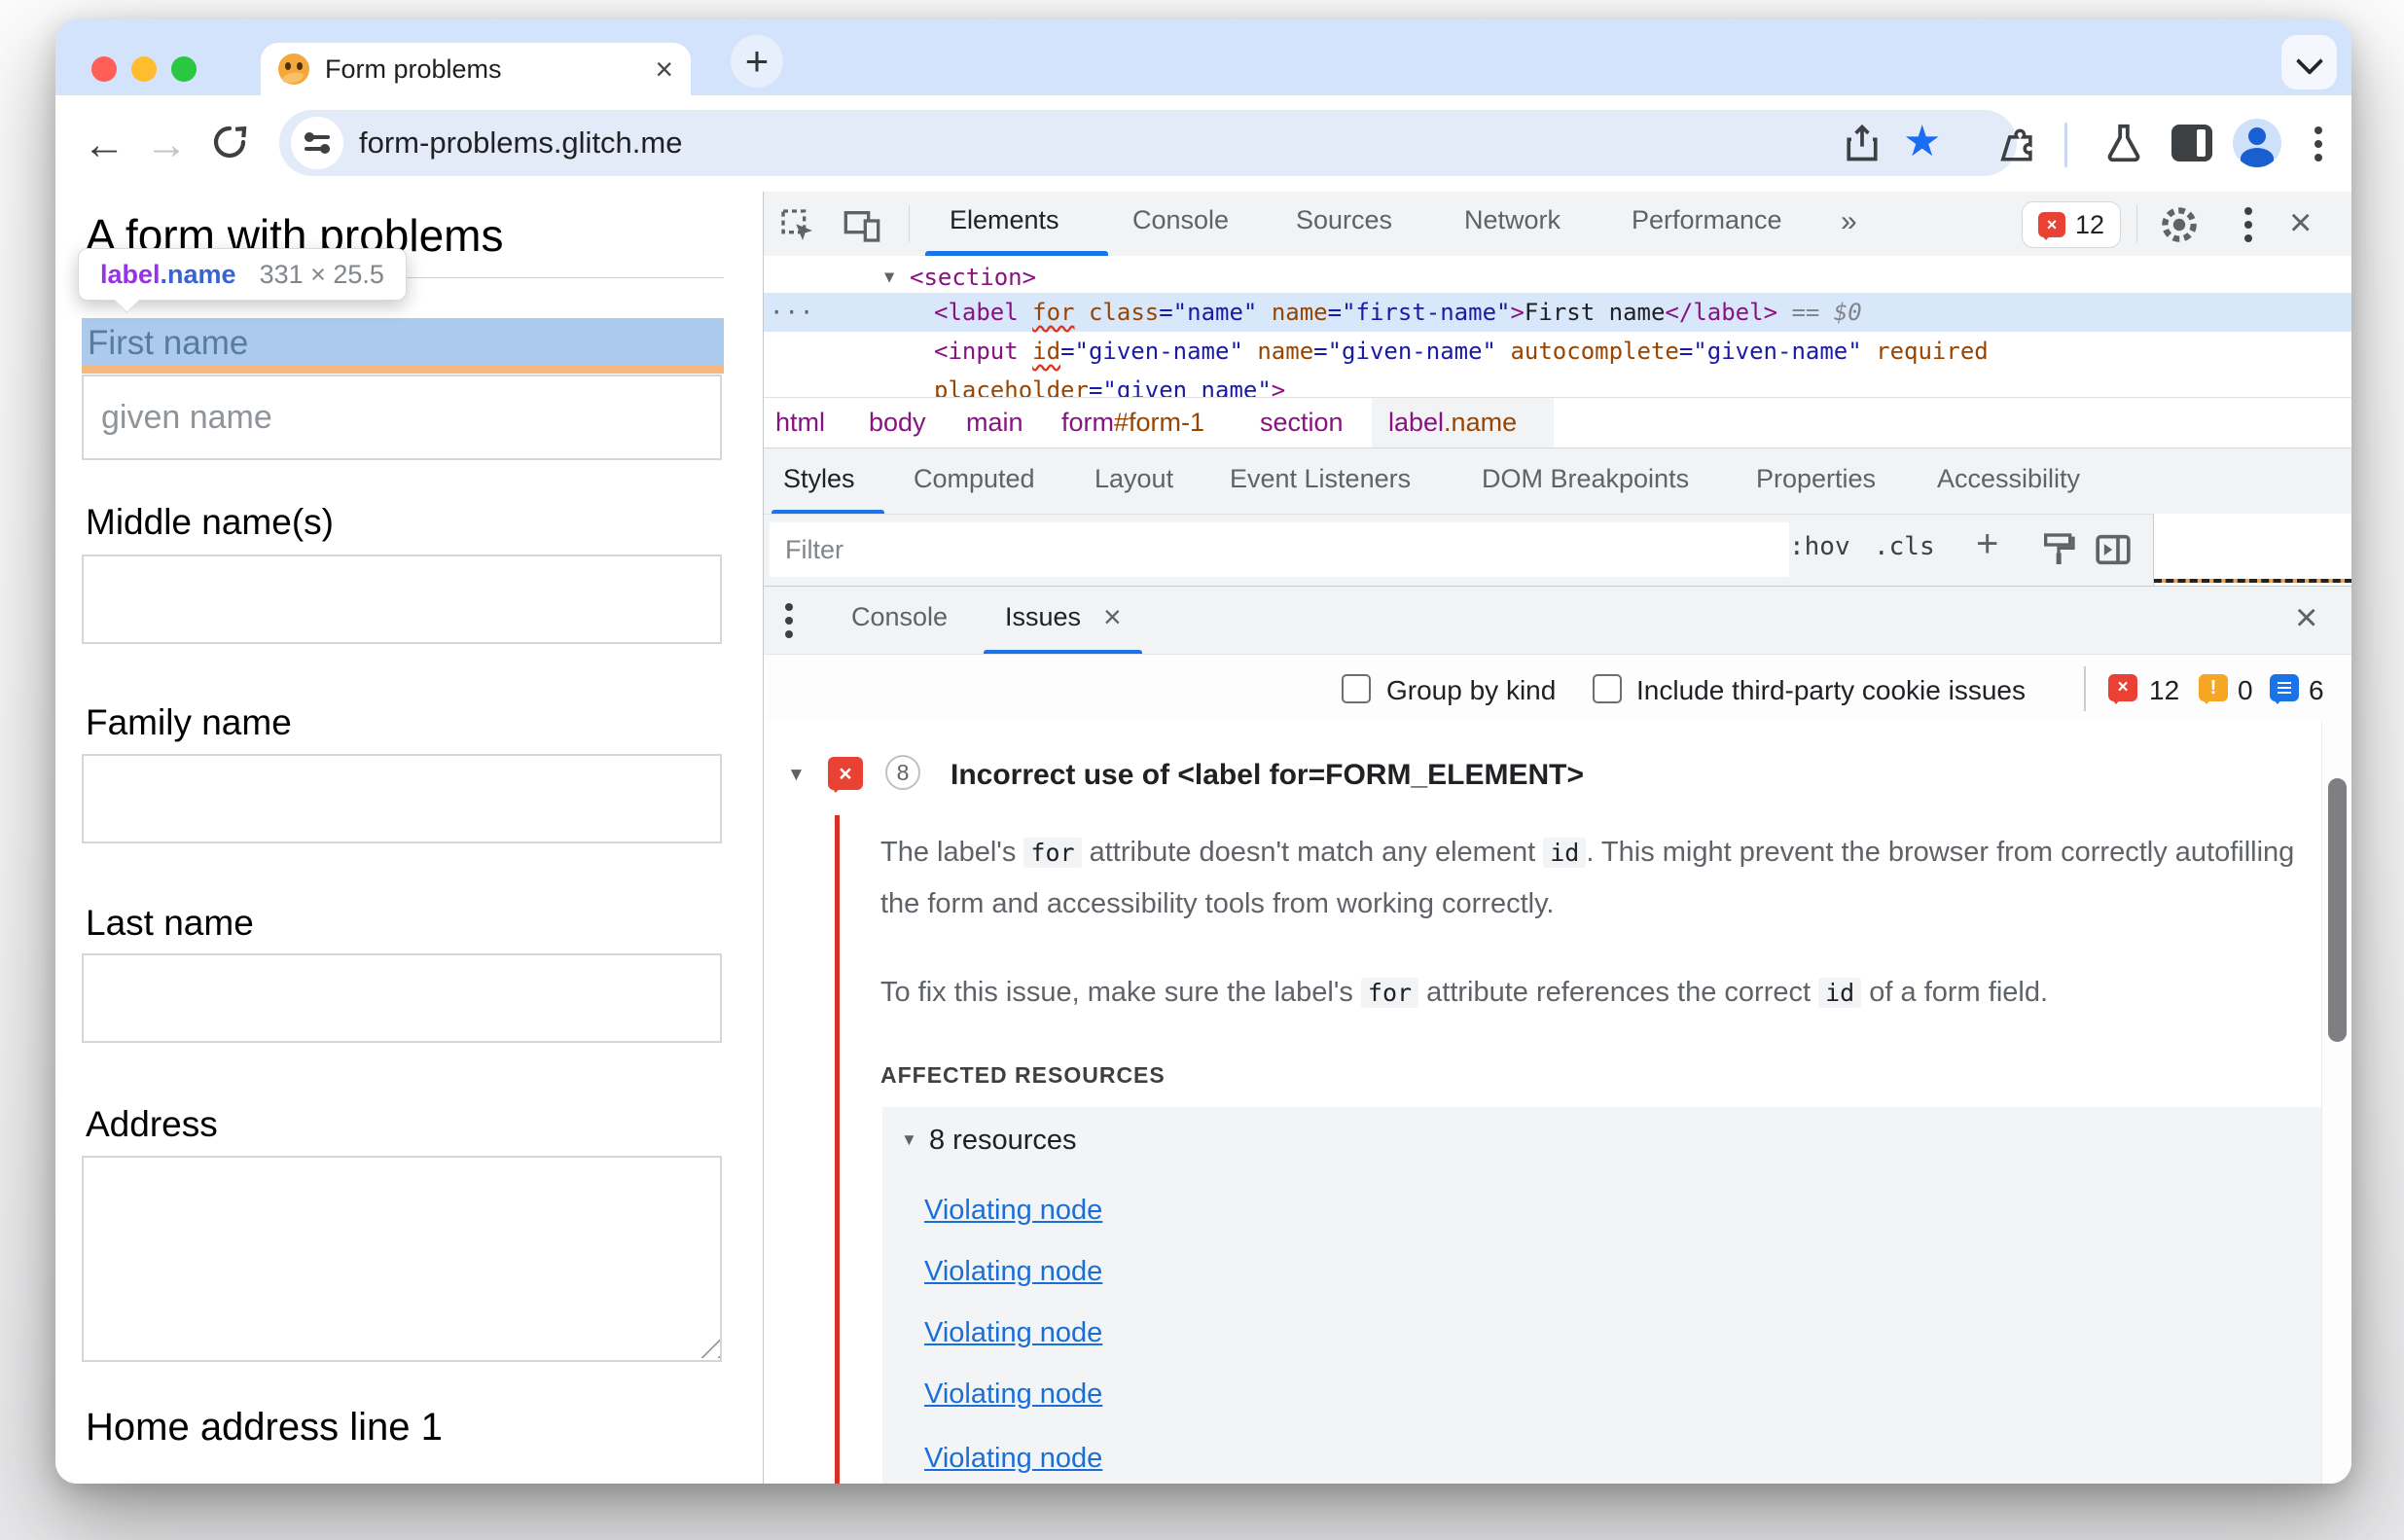 The height and width of the screenshot is (1540, 2404). What do you see at coordinates (800, 423) in the screenshot?
I see `crumb-html: html` at bounding box center [800, 423].